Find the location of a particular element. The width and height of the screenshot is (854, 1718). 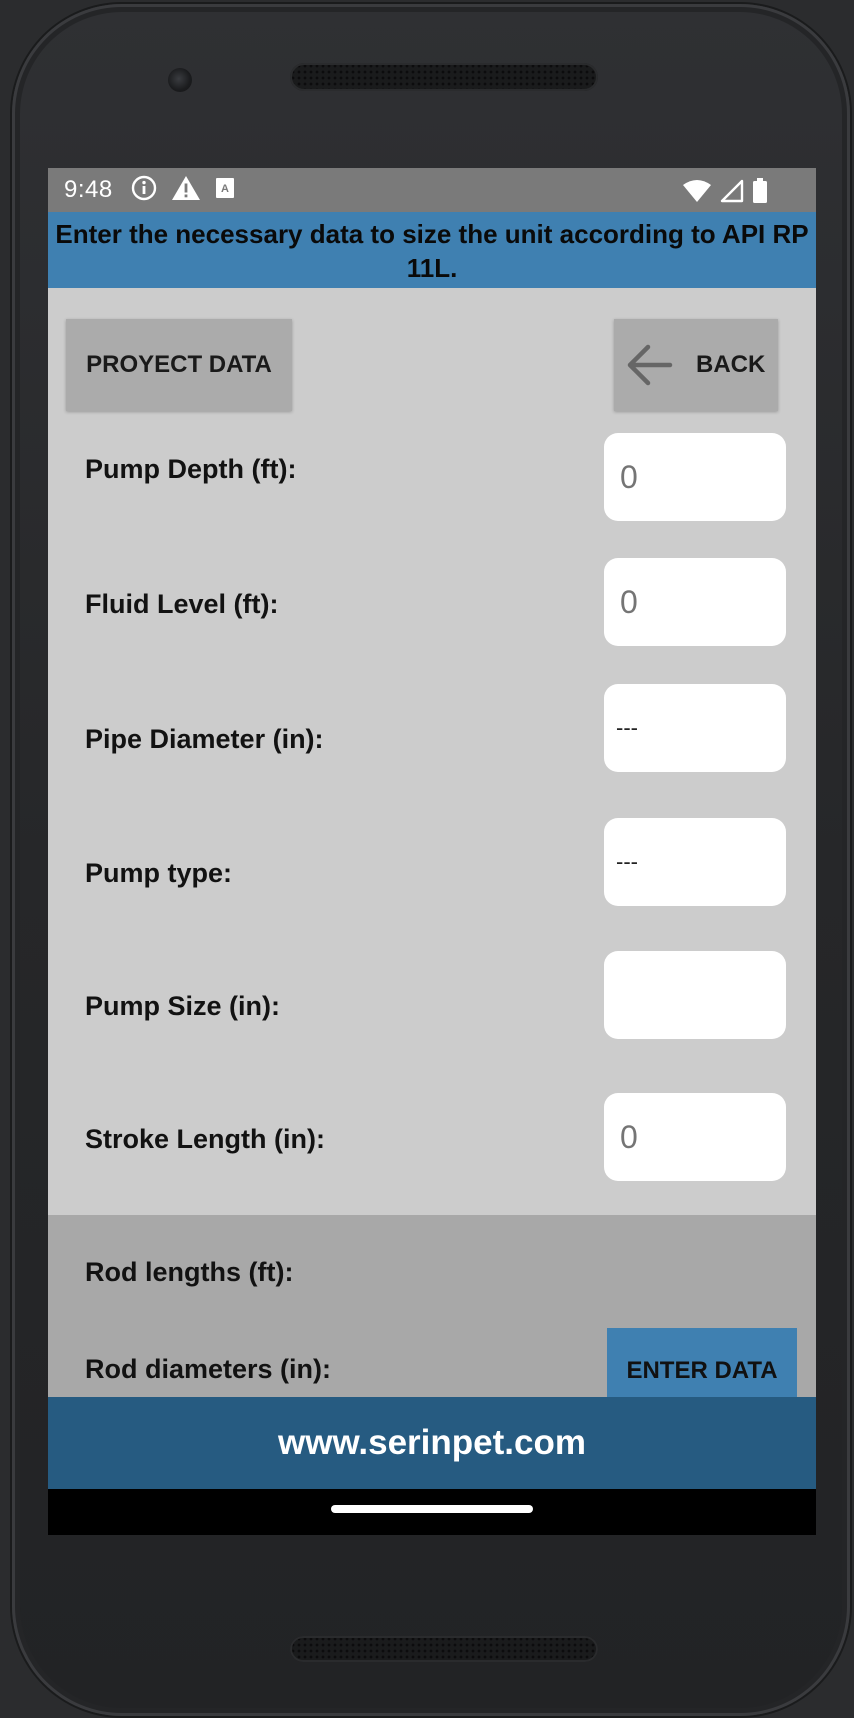

info-icon is located at coordinates (144, 190).